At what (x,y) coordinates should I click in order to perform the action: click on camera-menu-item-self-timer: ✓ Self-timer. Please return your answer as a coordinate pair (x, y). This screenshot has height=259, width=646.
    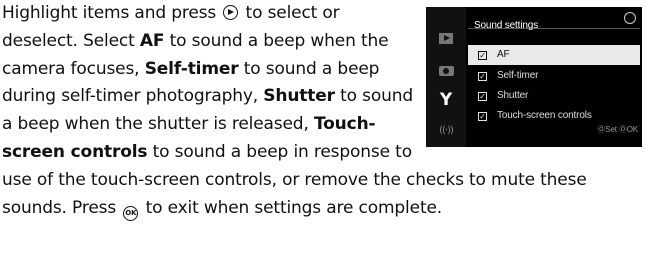
    Looking at the image, I should click on (554, 76).